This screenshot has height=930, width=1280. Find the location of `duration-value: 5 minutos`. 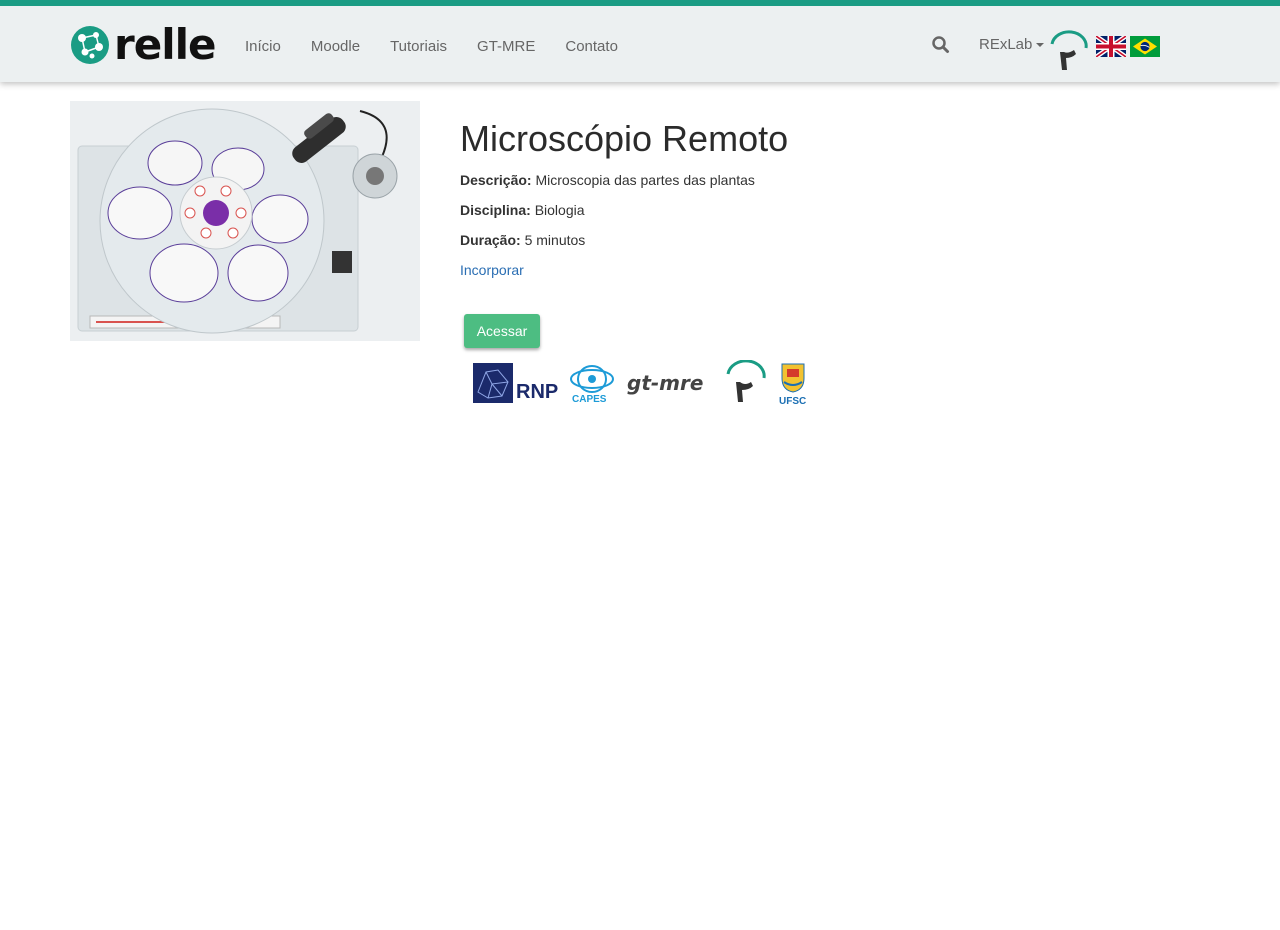

duration-value: 5 minutos is located at coordinates (555, 240).